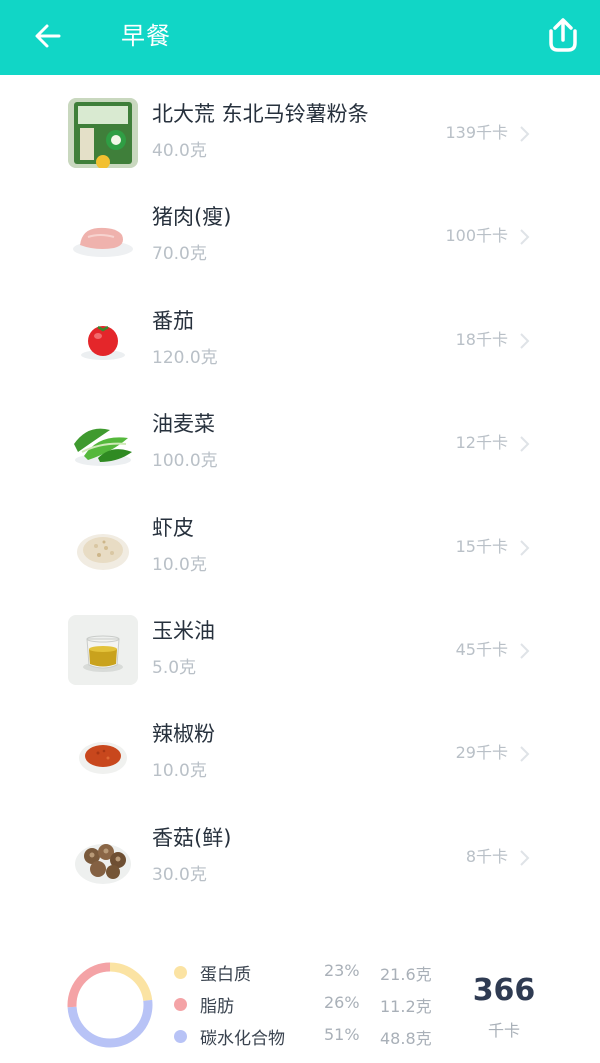  I want to click on macro-row-fat: 脂肪 26% 11.2克, so click(312, 1005).